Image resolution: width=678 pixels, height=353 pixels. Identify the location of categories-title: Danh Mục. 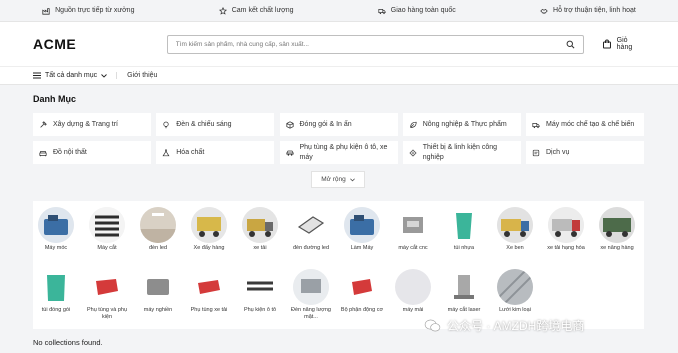
(55, 99).